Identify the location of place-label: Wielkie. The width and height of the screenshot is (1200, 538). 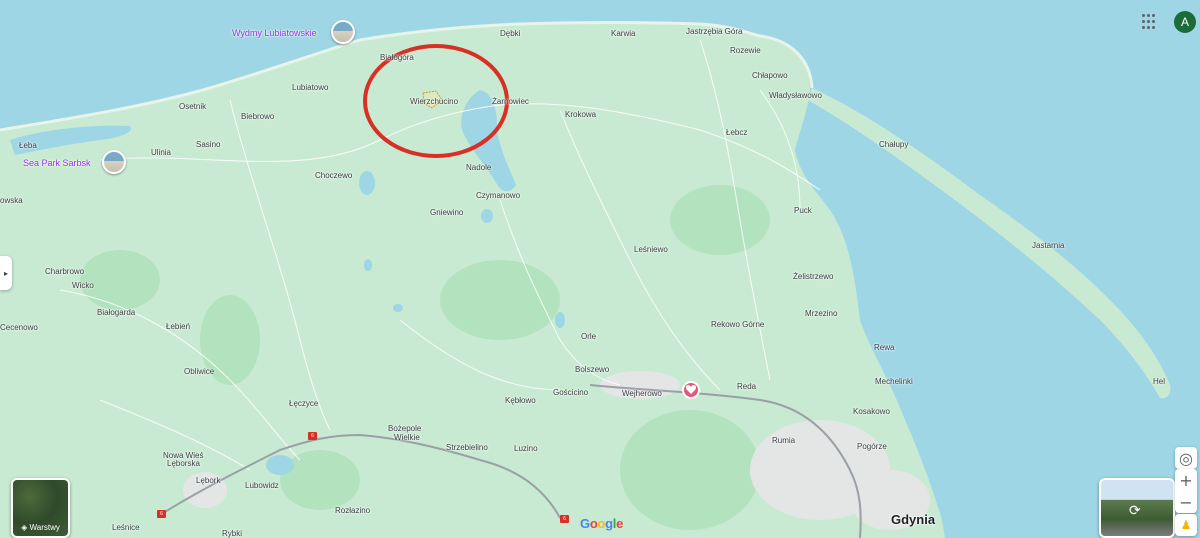
(407, 437).